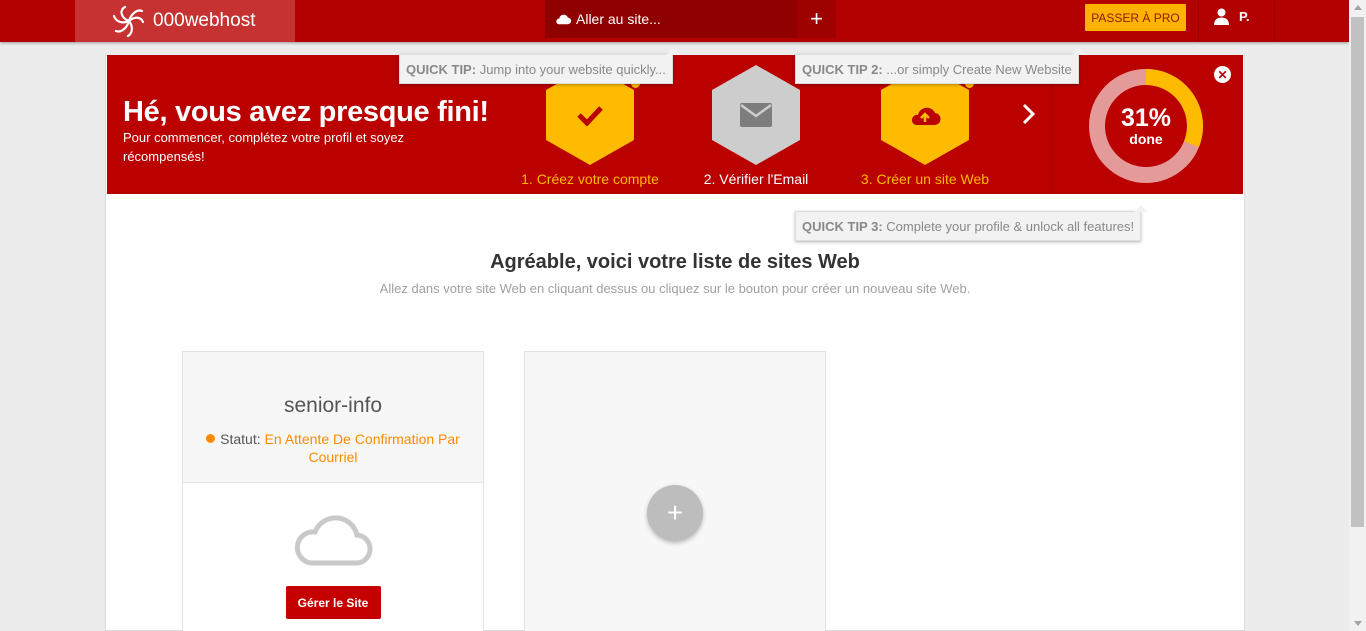  I want to click on new-site-card: +, so click(675, 491).